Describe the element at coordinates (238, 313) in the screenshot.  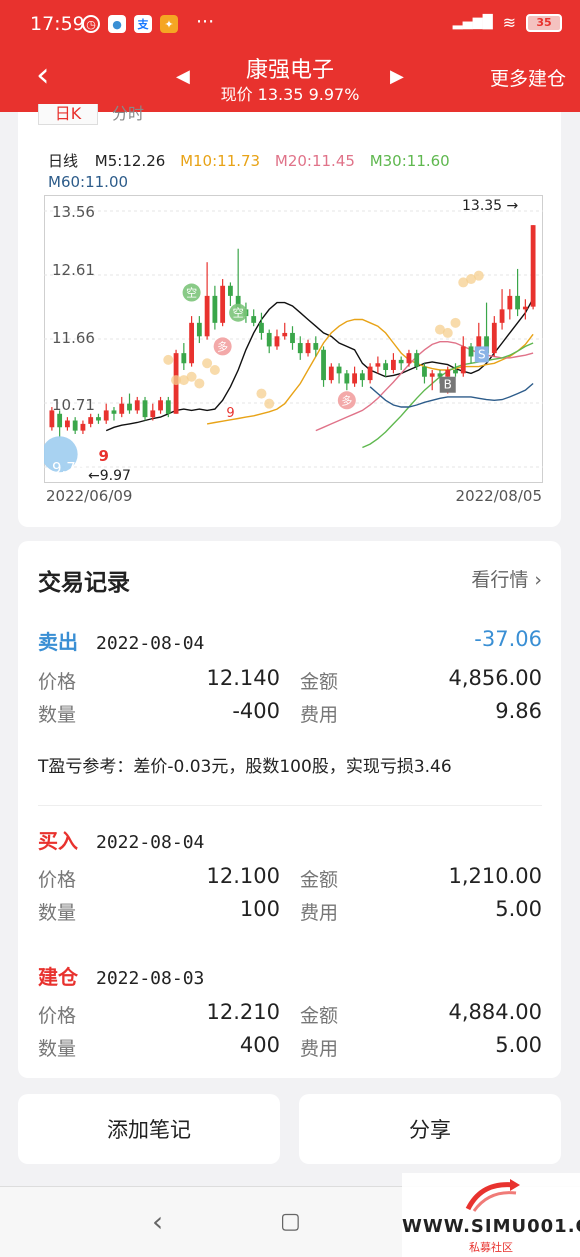
I see `kong-signal-text: 空` at that location.